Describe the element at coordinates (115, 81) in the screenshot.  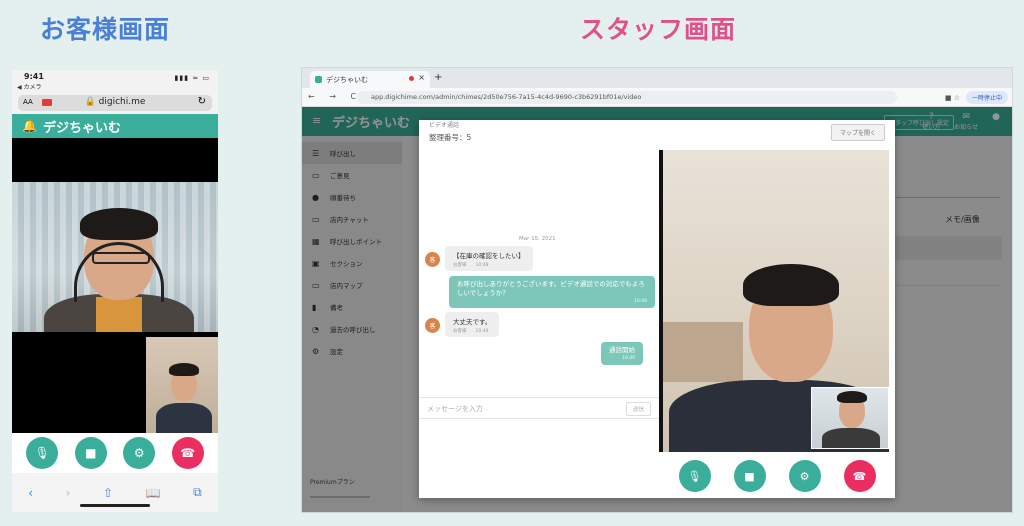
I see `phone-status-bar: 9:41 ◀ カメラ ▮▮▮ ≈ ▭` at that location.